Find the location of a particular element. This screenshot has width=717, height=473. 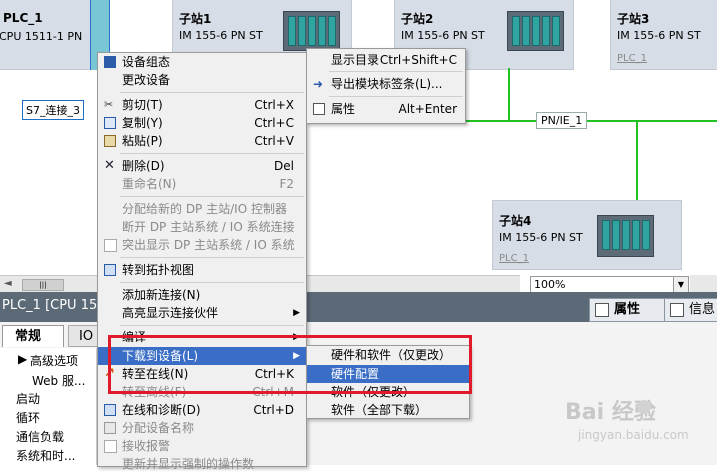

inspector-title: PLC_1 [CPU 15 is located at coordinates (50, 305).